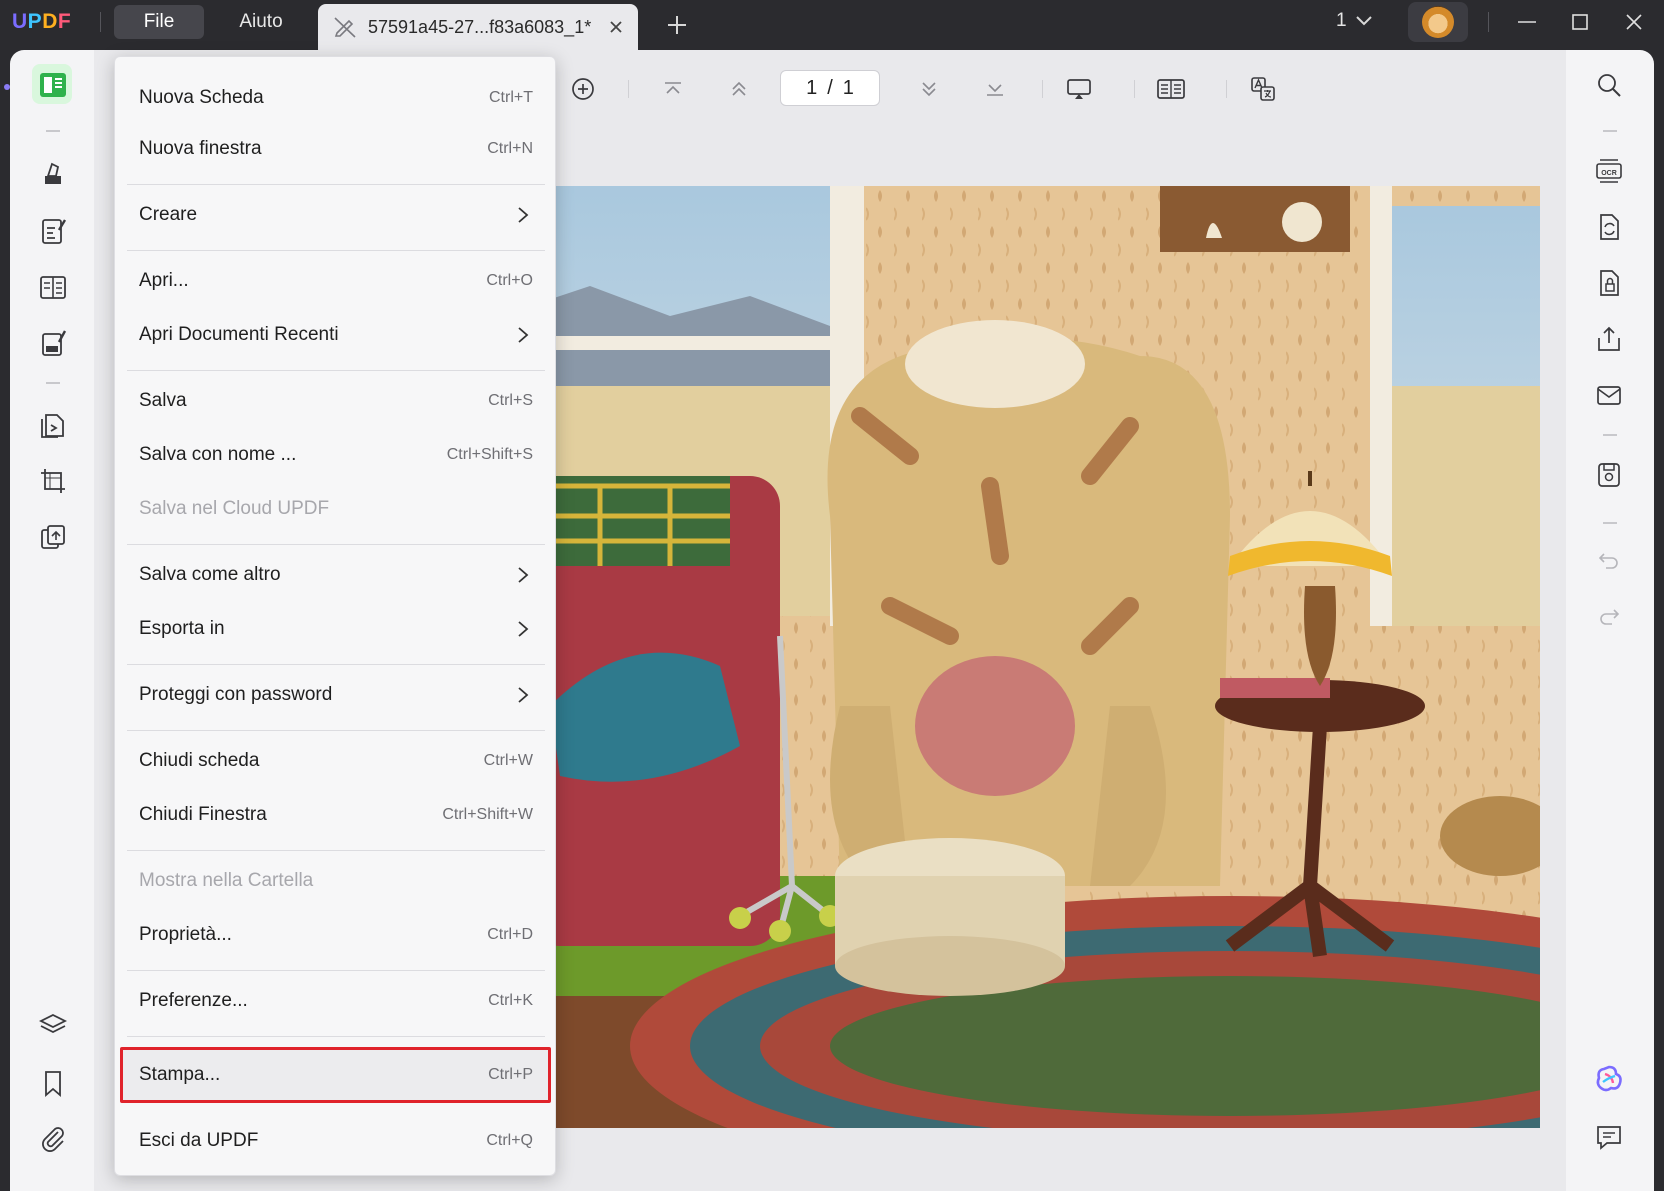 The width and height of the screenshot is (1664, 1191). Describe the element at coordinates (616, 27) in the screenshot. I see `close-tab-icon` at that location.